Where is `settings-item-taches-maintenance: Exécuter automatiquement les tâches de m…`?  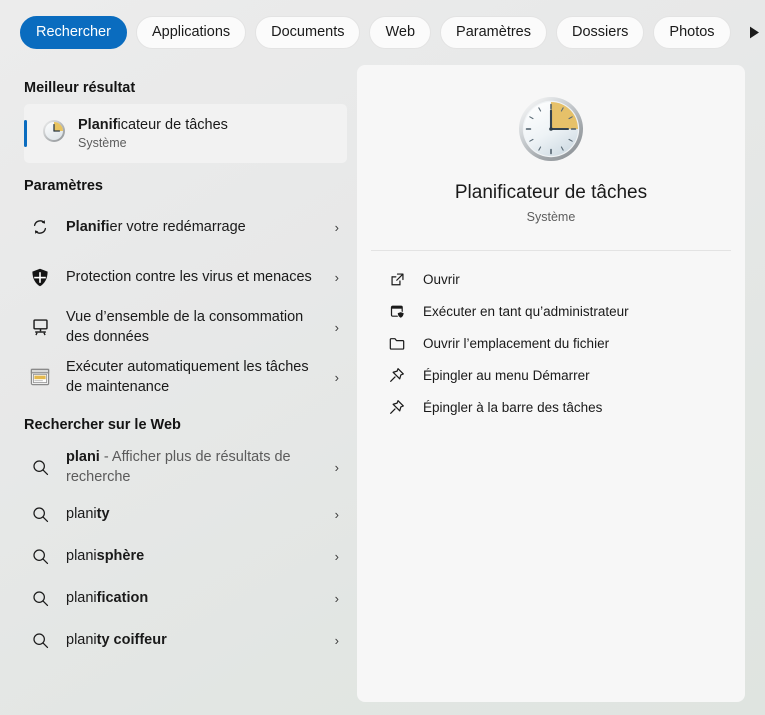 settings-item-taches-maintenance: Exécuter automatiquement les tâches de m… is located at coordinates (178, 377).